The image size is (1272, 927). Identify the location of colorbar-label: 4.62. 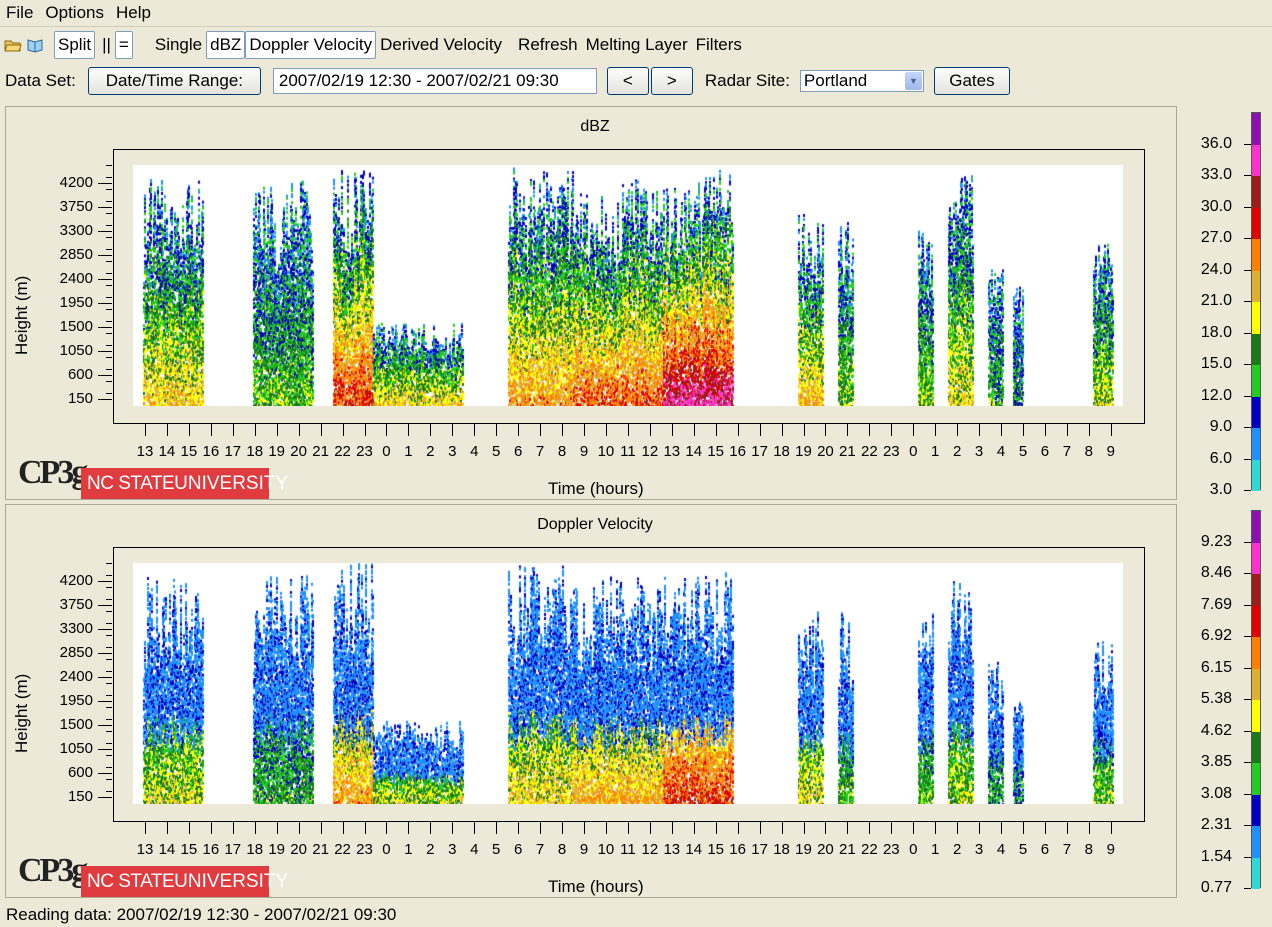
(1216, 730).